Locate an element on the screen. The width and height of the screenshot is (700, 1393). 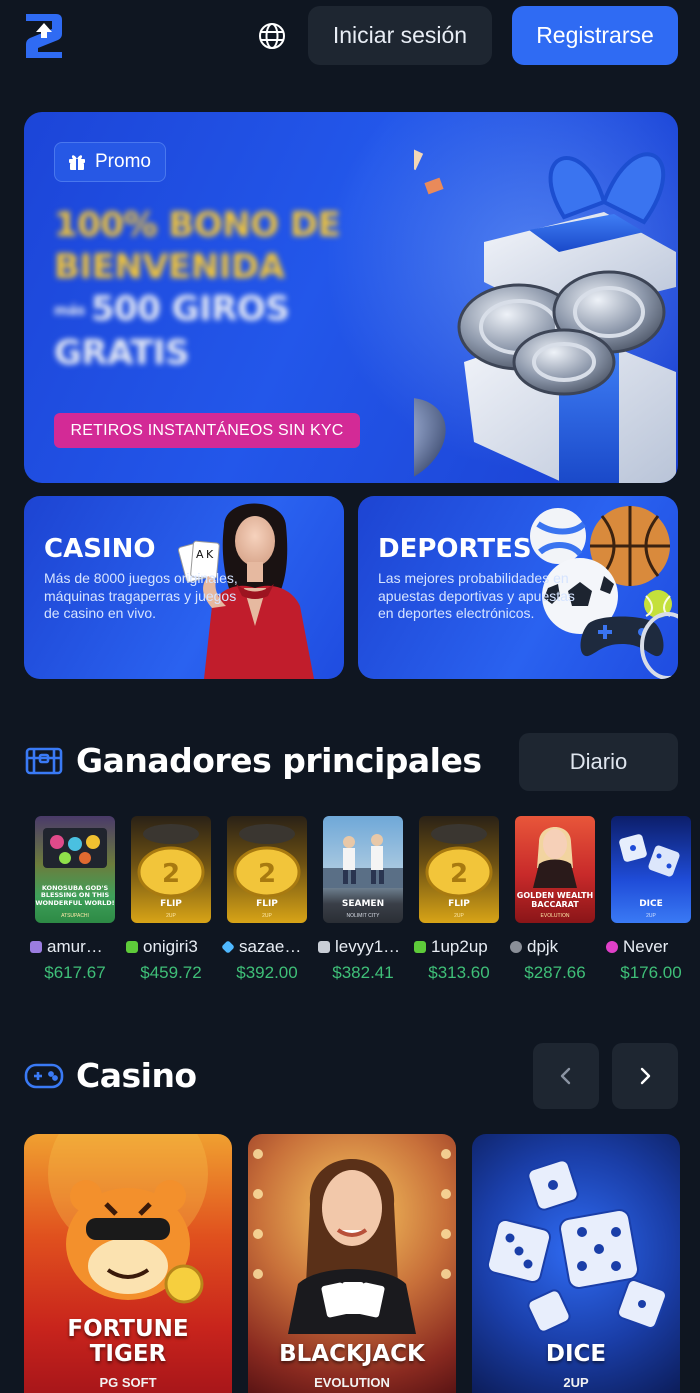
game-card-fortune-tiger: FORTUNE TIGER PG SOFT is located at coordinates (128, 1263).